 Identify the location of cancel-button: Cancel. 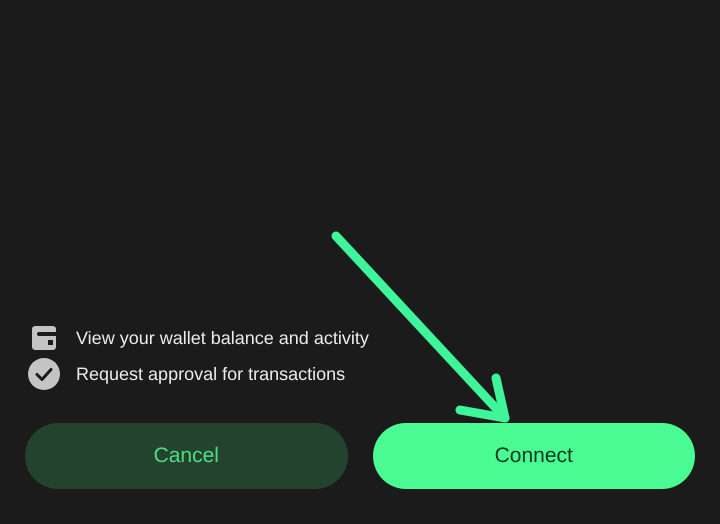
(186, 456).